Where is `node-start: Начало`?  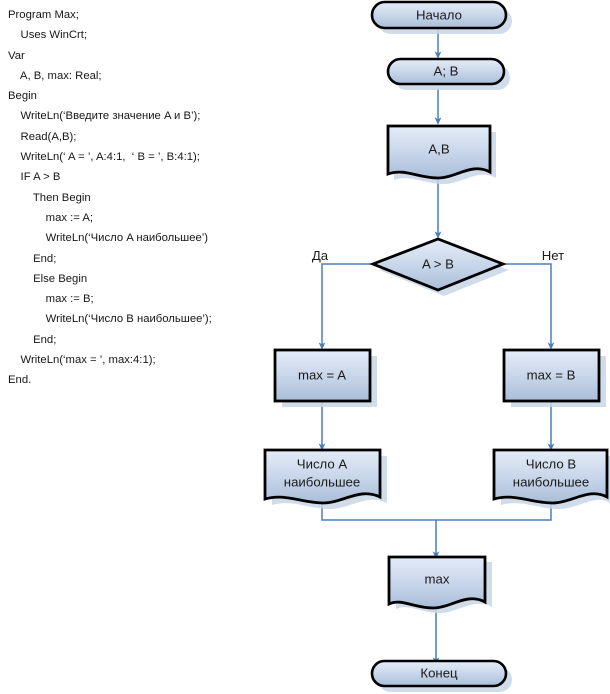 node-start: Начало is located at coordinates (439, 15).